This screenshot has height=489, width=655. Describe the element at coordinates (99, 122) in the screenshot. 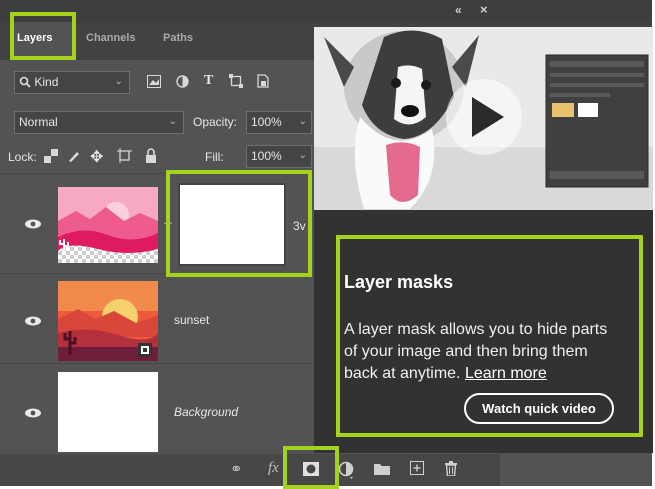

I see `blend-mode-dropdown: Normal ⌄` at that location.